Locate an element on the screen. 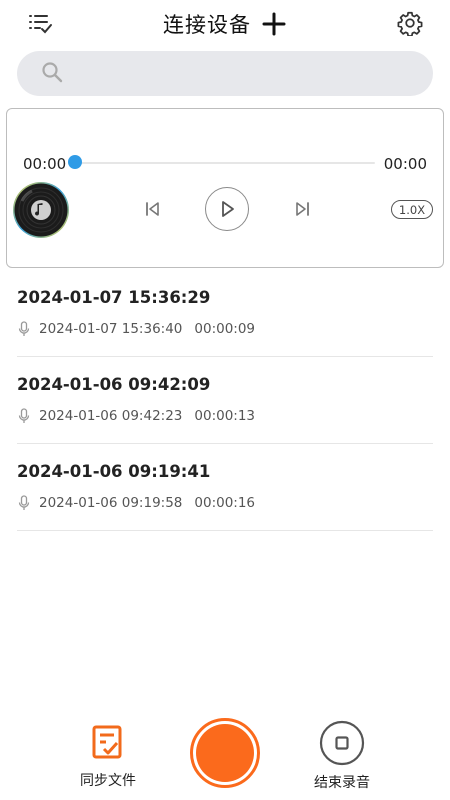  sync-files-button: 同步文件 is located at coordinates (108, 759).